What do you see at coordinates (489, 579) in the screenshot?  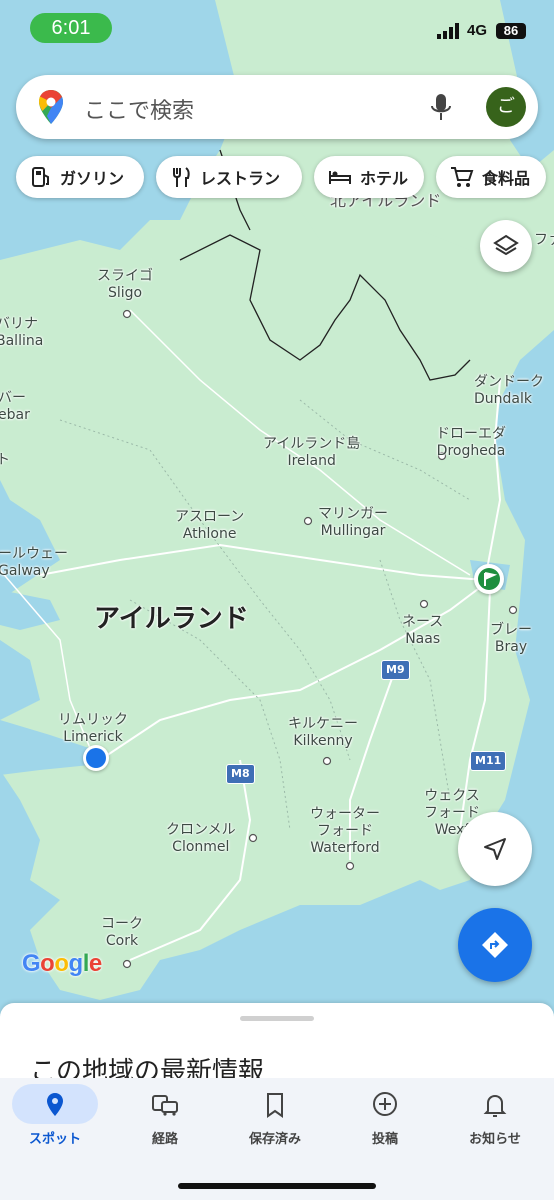 I see `destination-flag-icon` at bounding box center [489, 579].